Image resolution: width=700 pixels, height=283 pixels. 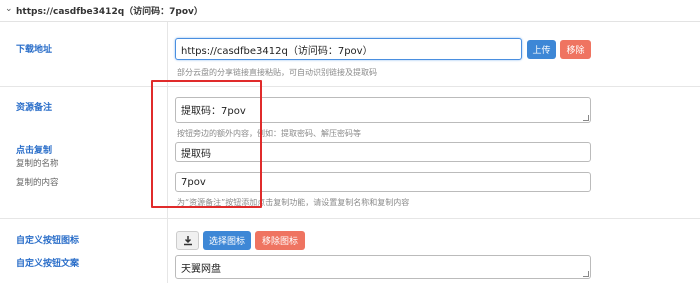 What do you see at coordinates (227, 240) in the screenshot?
I see `select-icon-button: 选择图标` at bounding box center [227, 240].